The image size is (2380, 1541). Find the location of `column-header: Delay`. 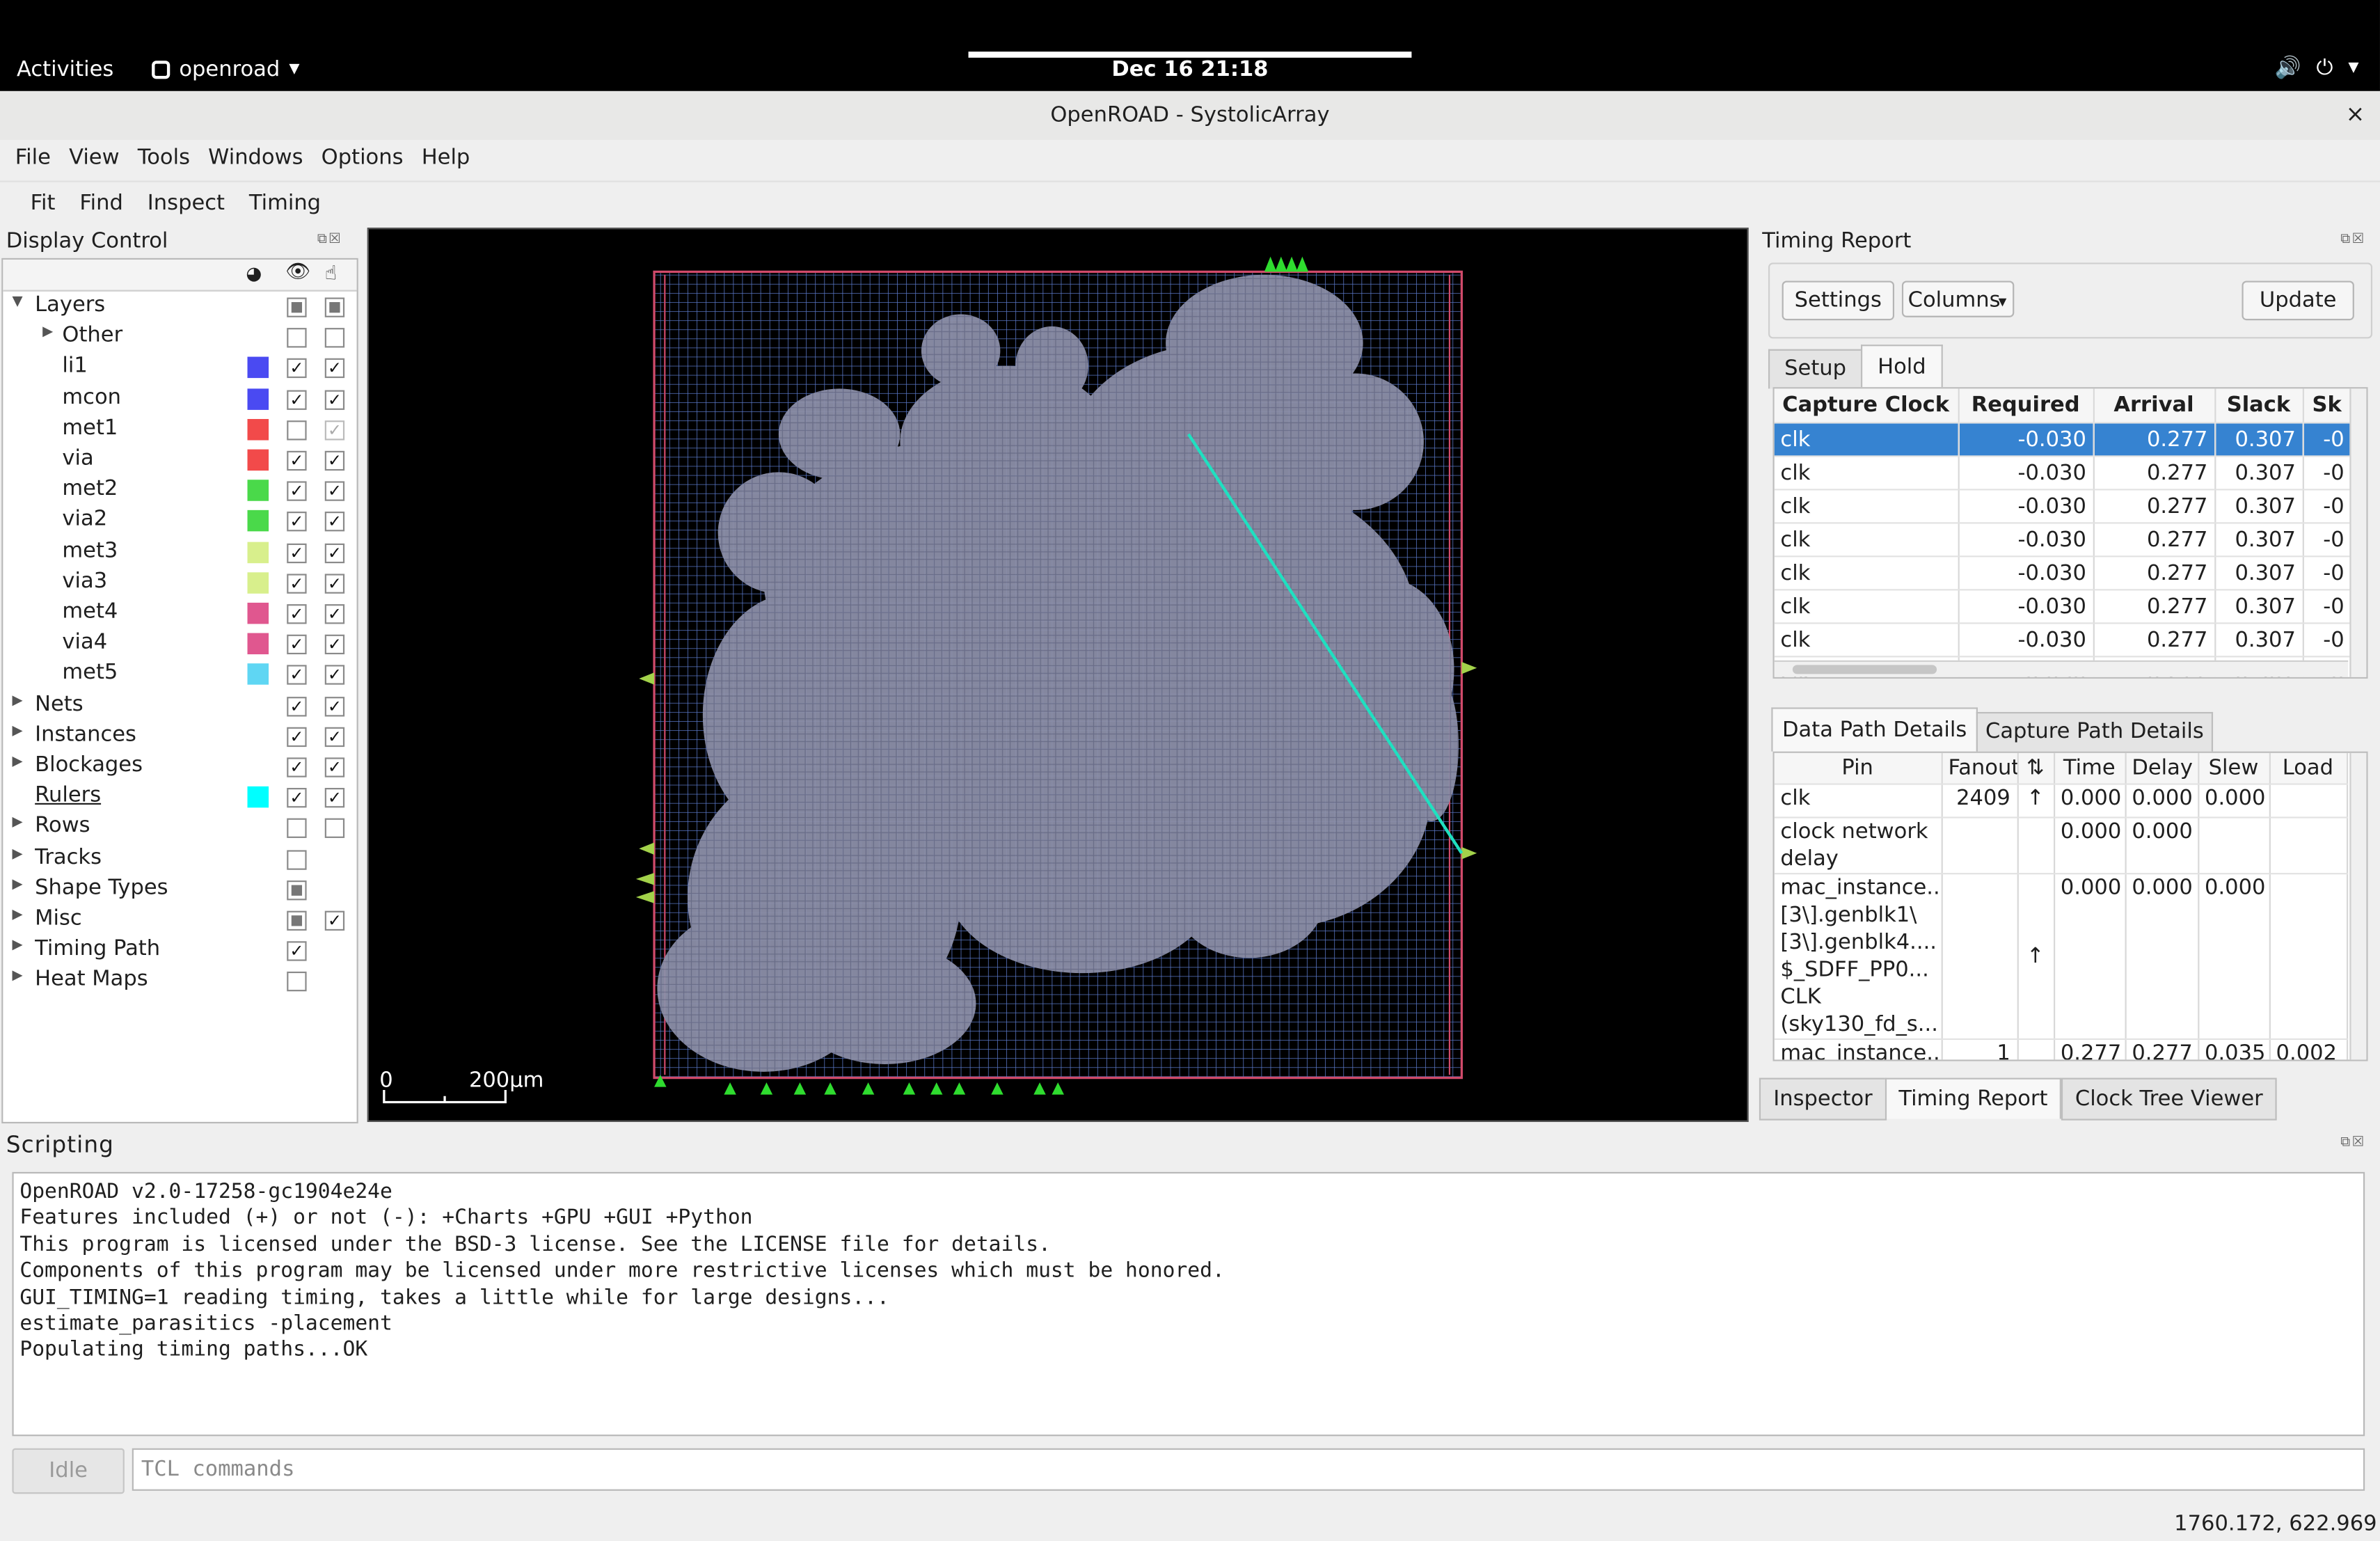

column-header: Delay is located at coordinates (2162, 768).